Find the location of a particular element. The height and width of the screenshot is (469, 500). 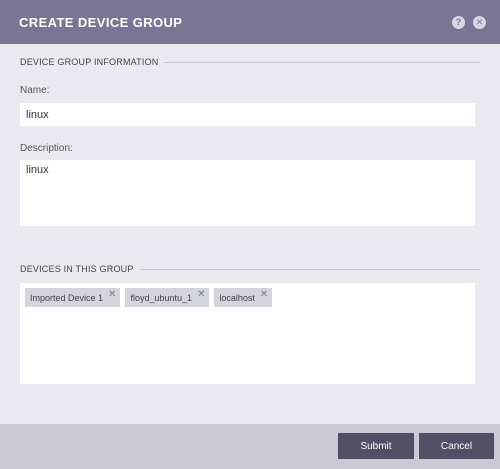

submit-button: Submit is located at coordinates (376, 446).